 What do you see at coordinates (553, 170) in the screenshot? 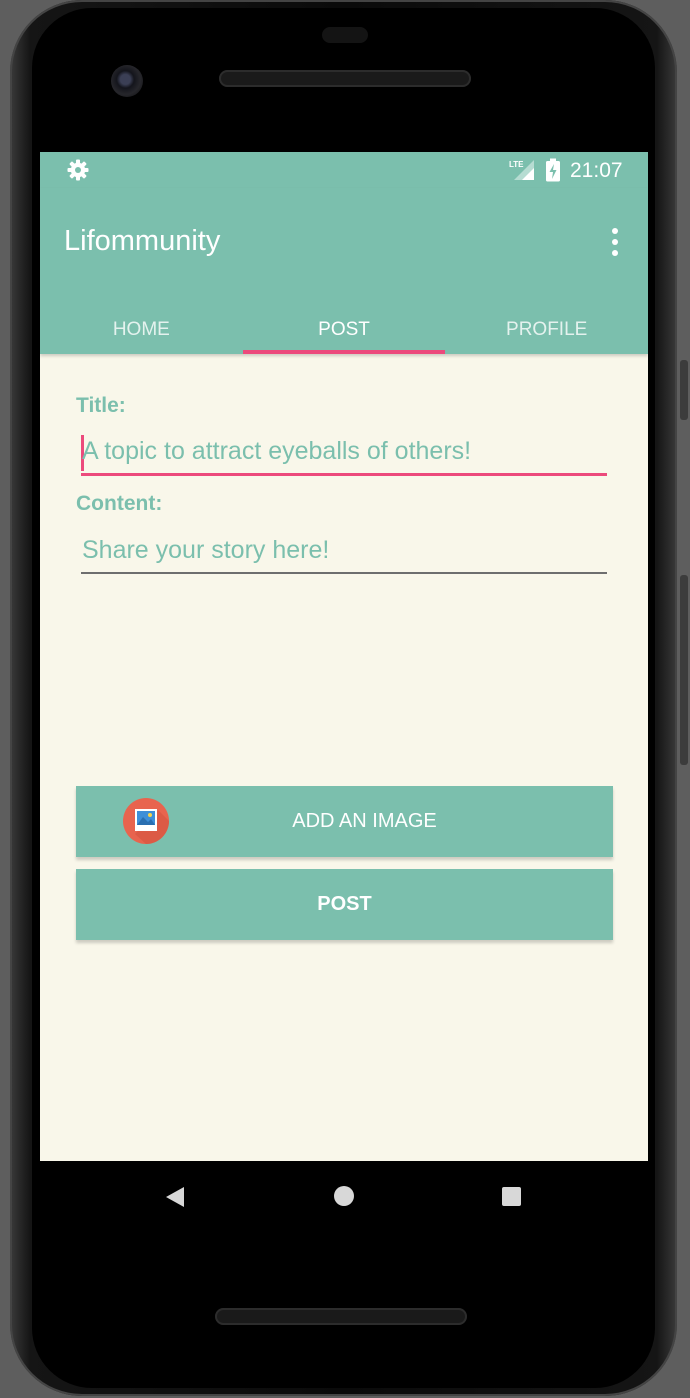
I see `battery-charging-icon` at bounding box center [553, 170].